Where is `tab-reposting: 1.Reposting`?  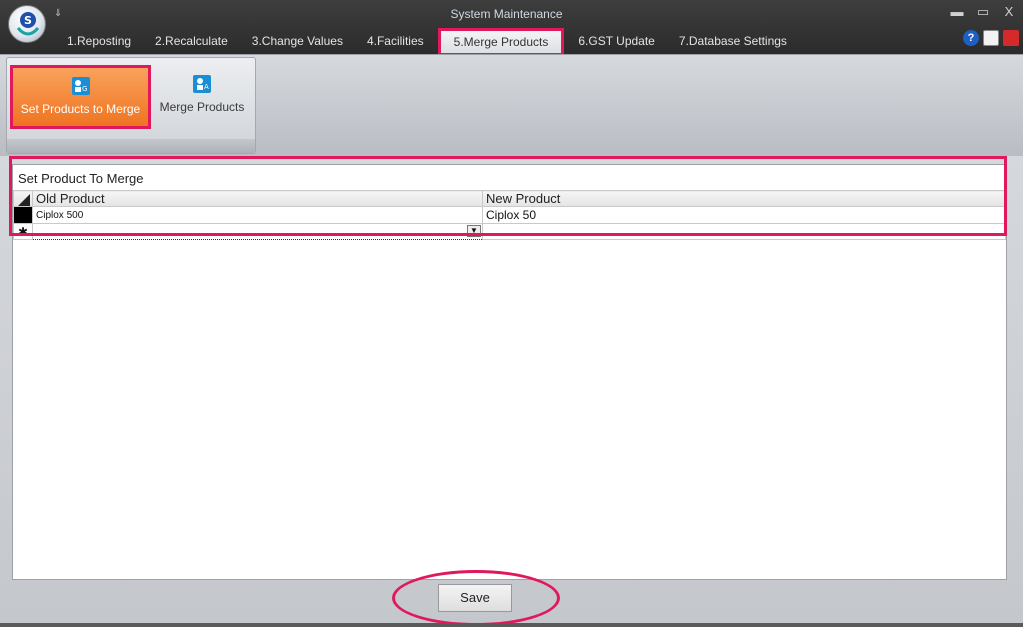
tab-reposting: 1.Reposting is located at coordinates (99, 42).